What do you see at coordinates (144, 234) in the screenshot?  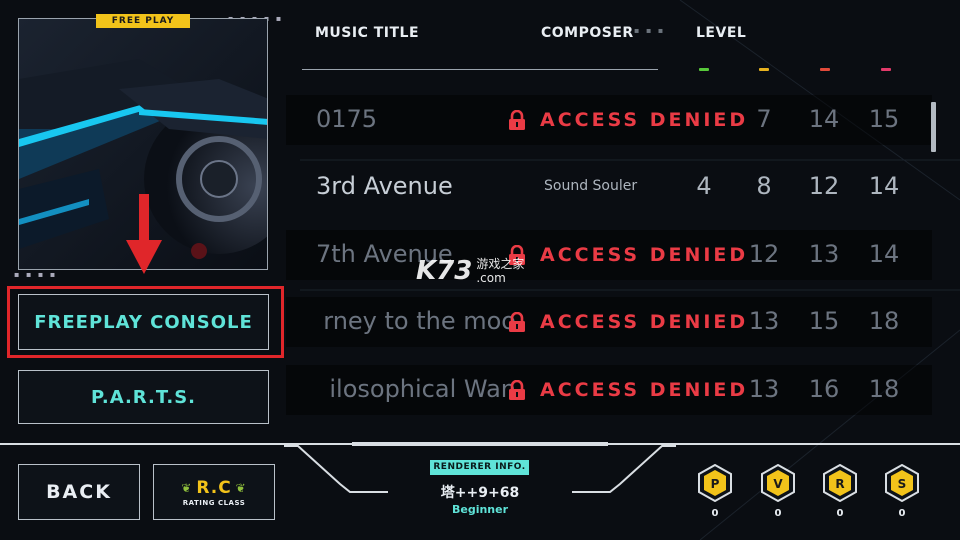 I see `red-arrow-icon` at bounding box center [144, 234].